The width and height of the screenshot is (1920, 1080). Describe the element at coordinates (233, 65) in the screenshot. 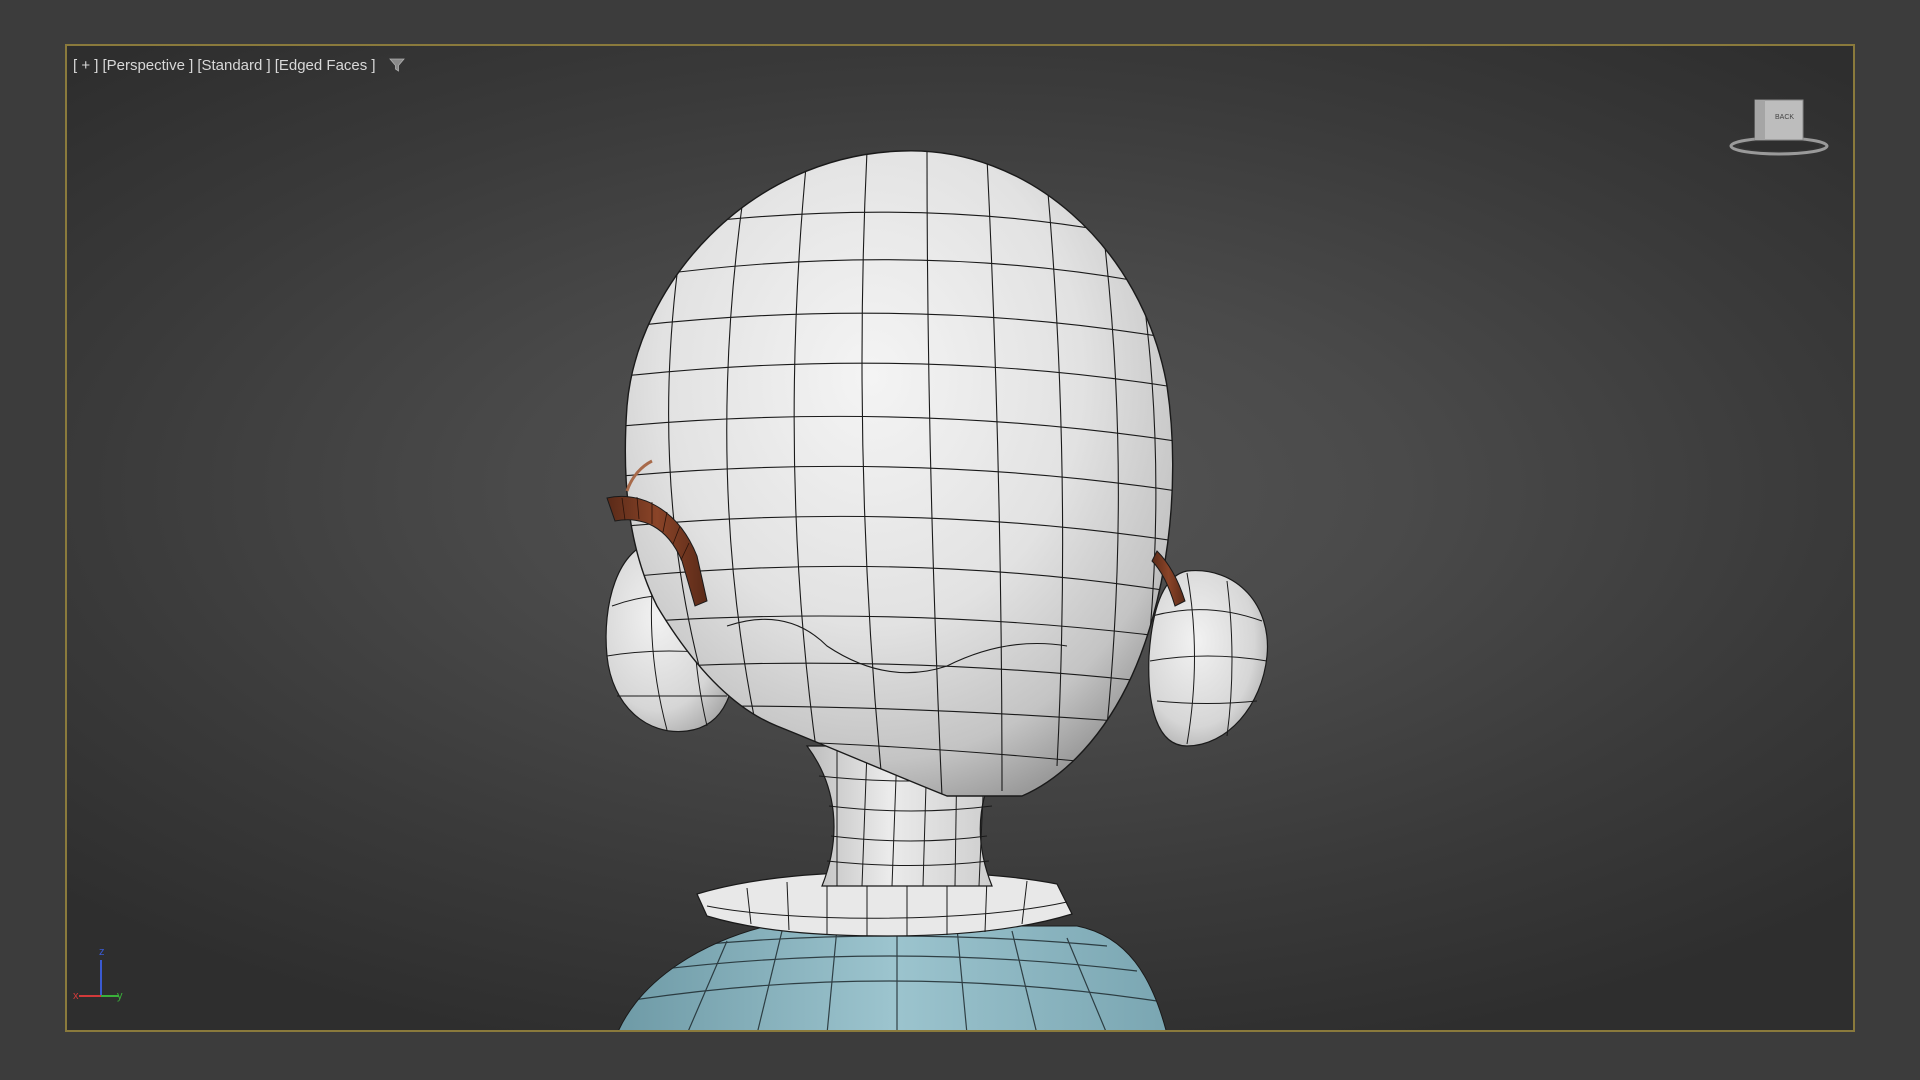

I see `viewport-shading-menu: [Standard ]` at that location.